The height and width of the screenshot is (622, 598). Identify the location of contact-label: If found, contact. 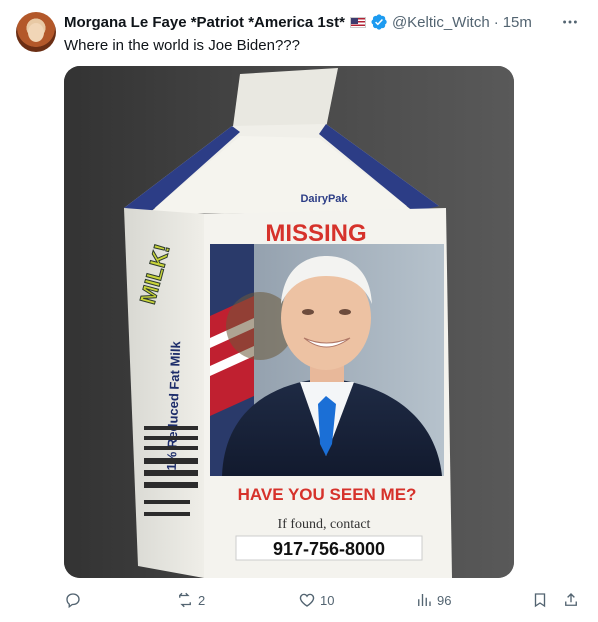
(324, 524).